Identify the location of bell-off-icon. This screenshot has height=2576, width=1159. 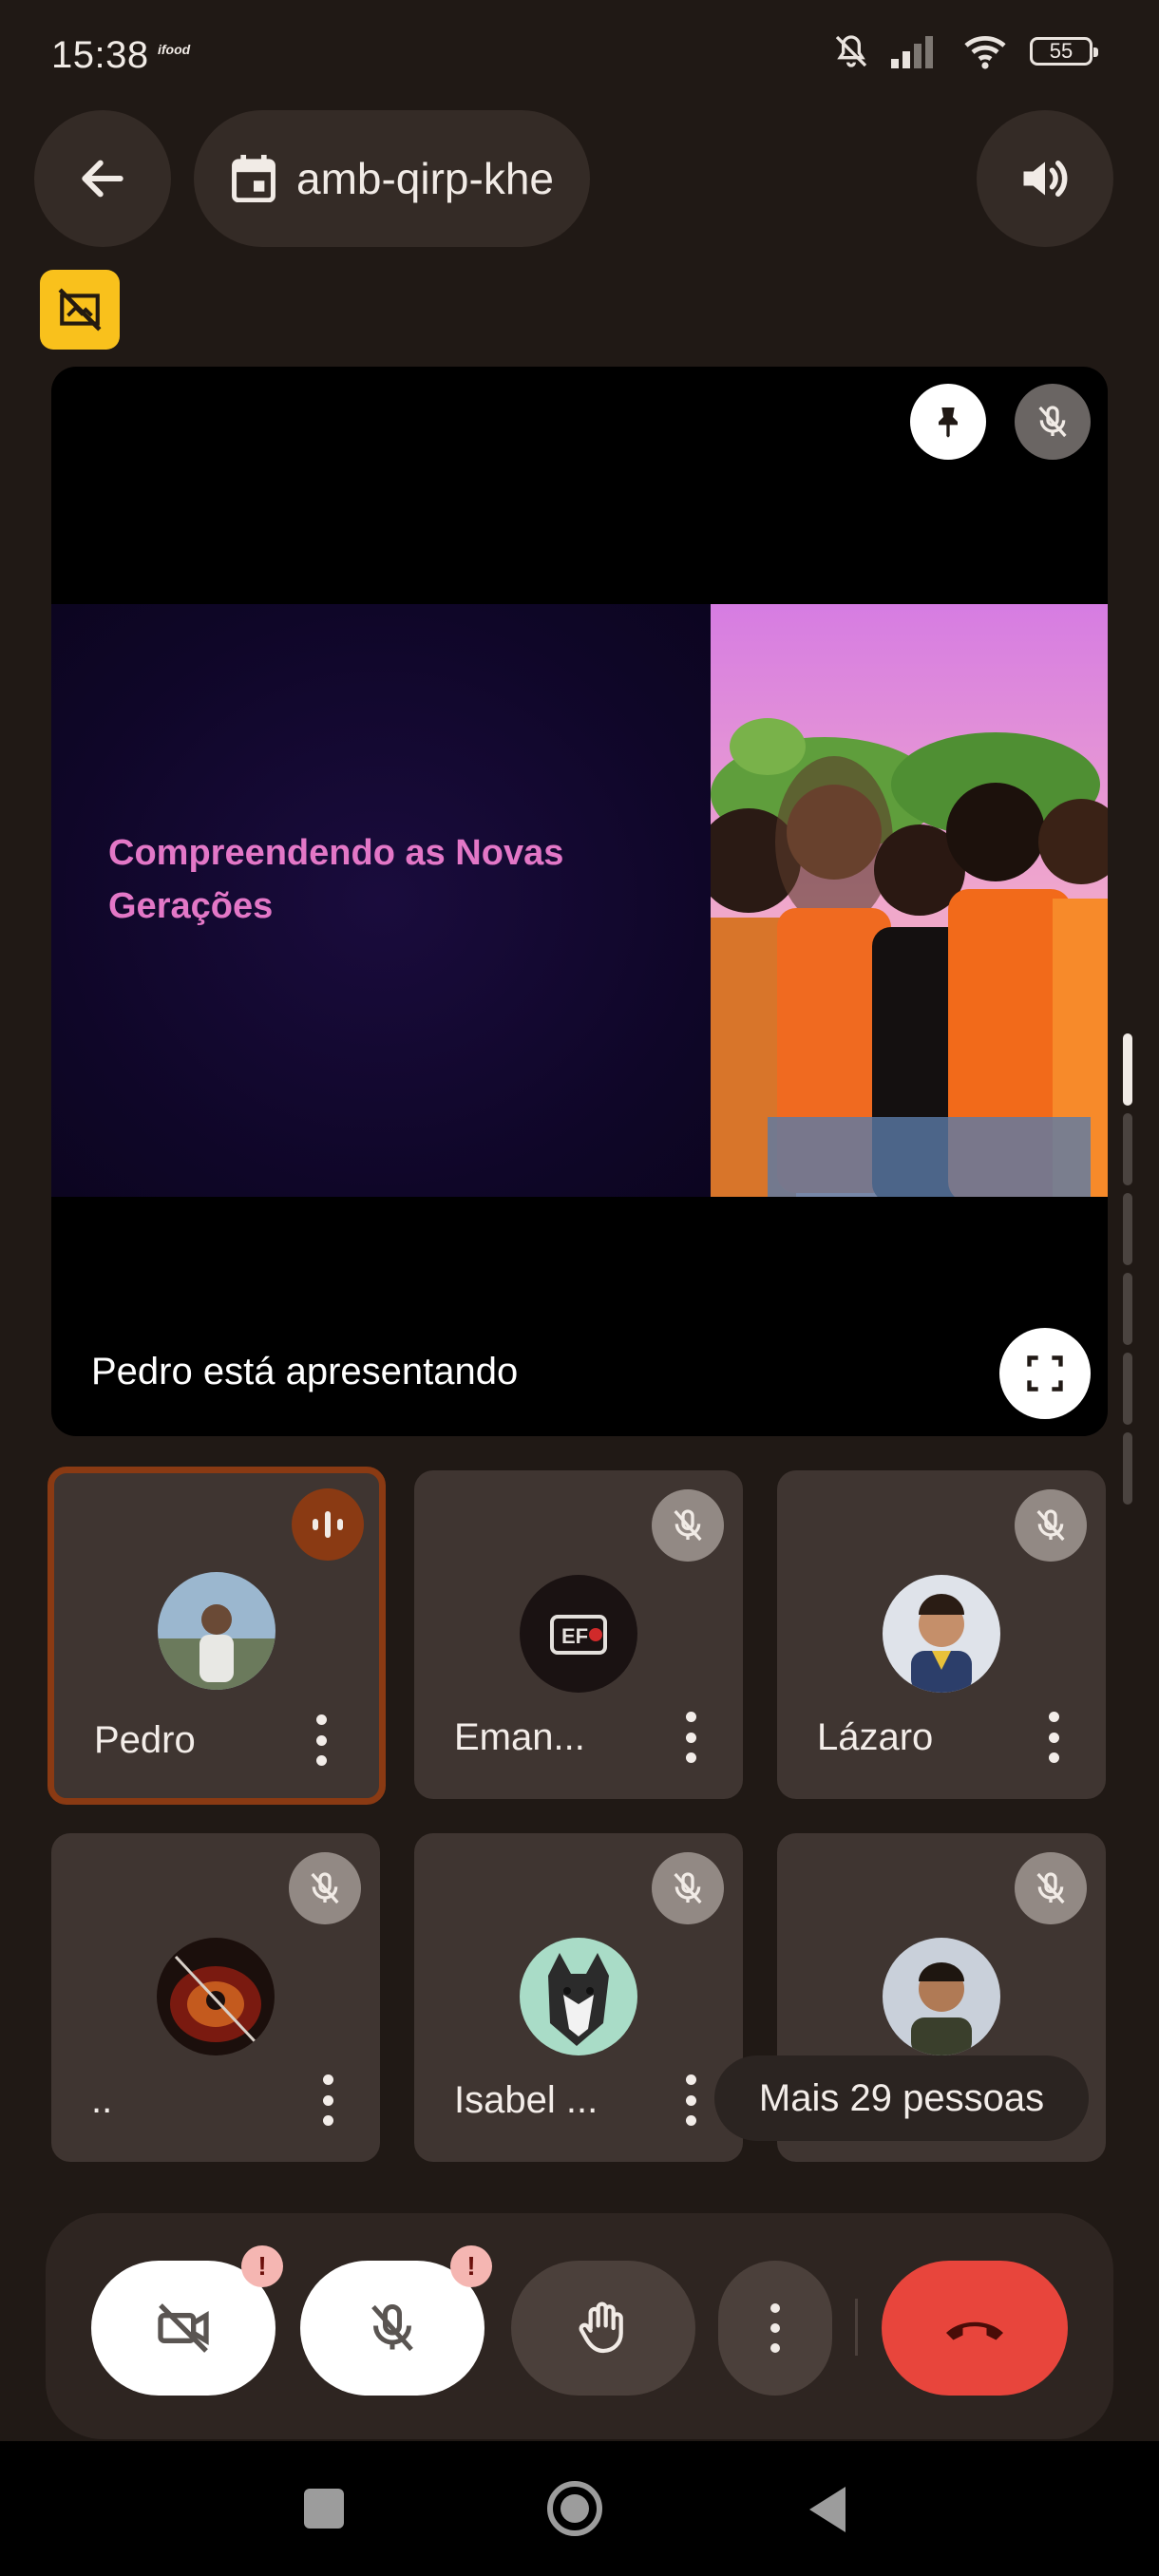
(851, 51).